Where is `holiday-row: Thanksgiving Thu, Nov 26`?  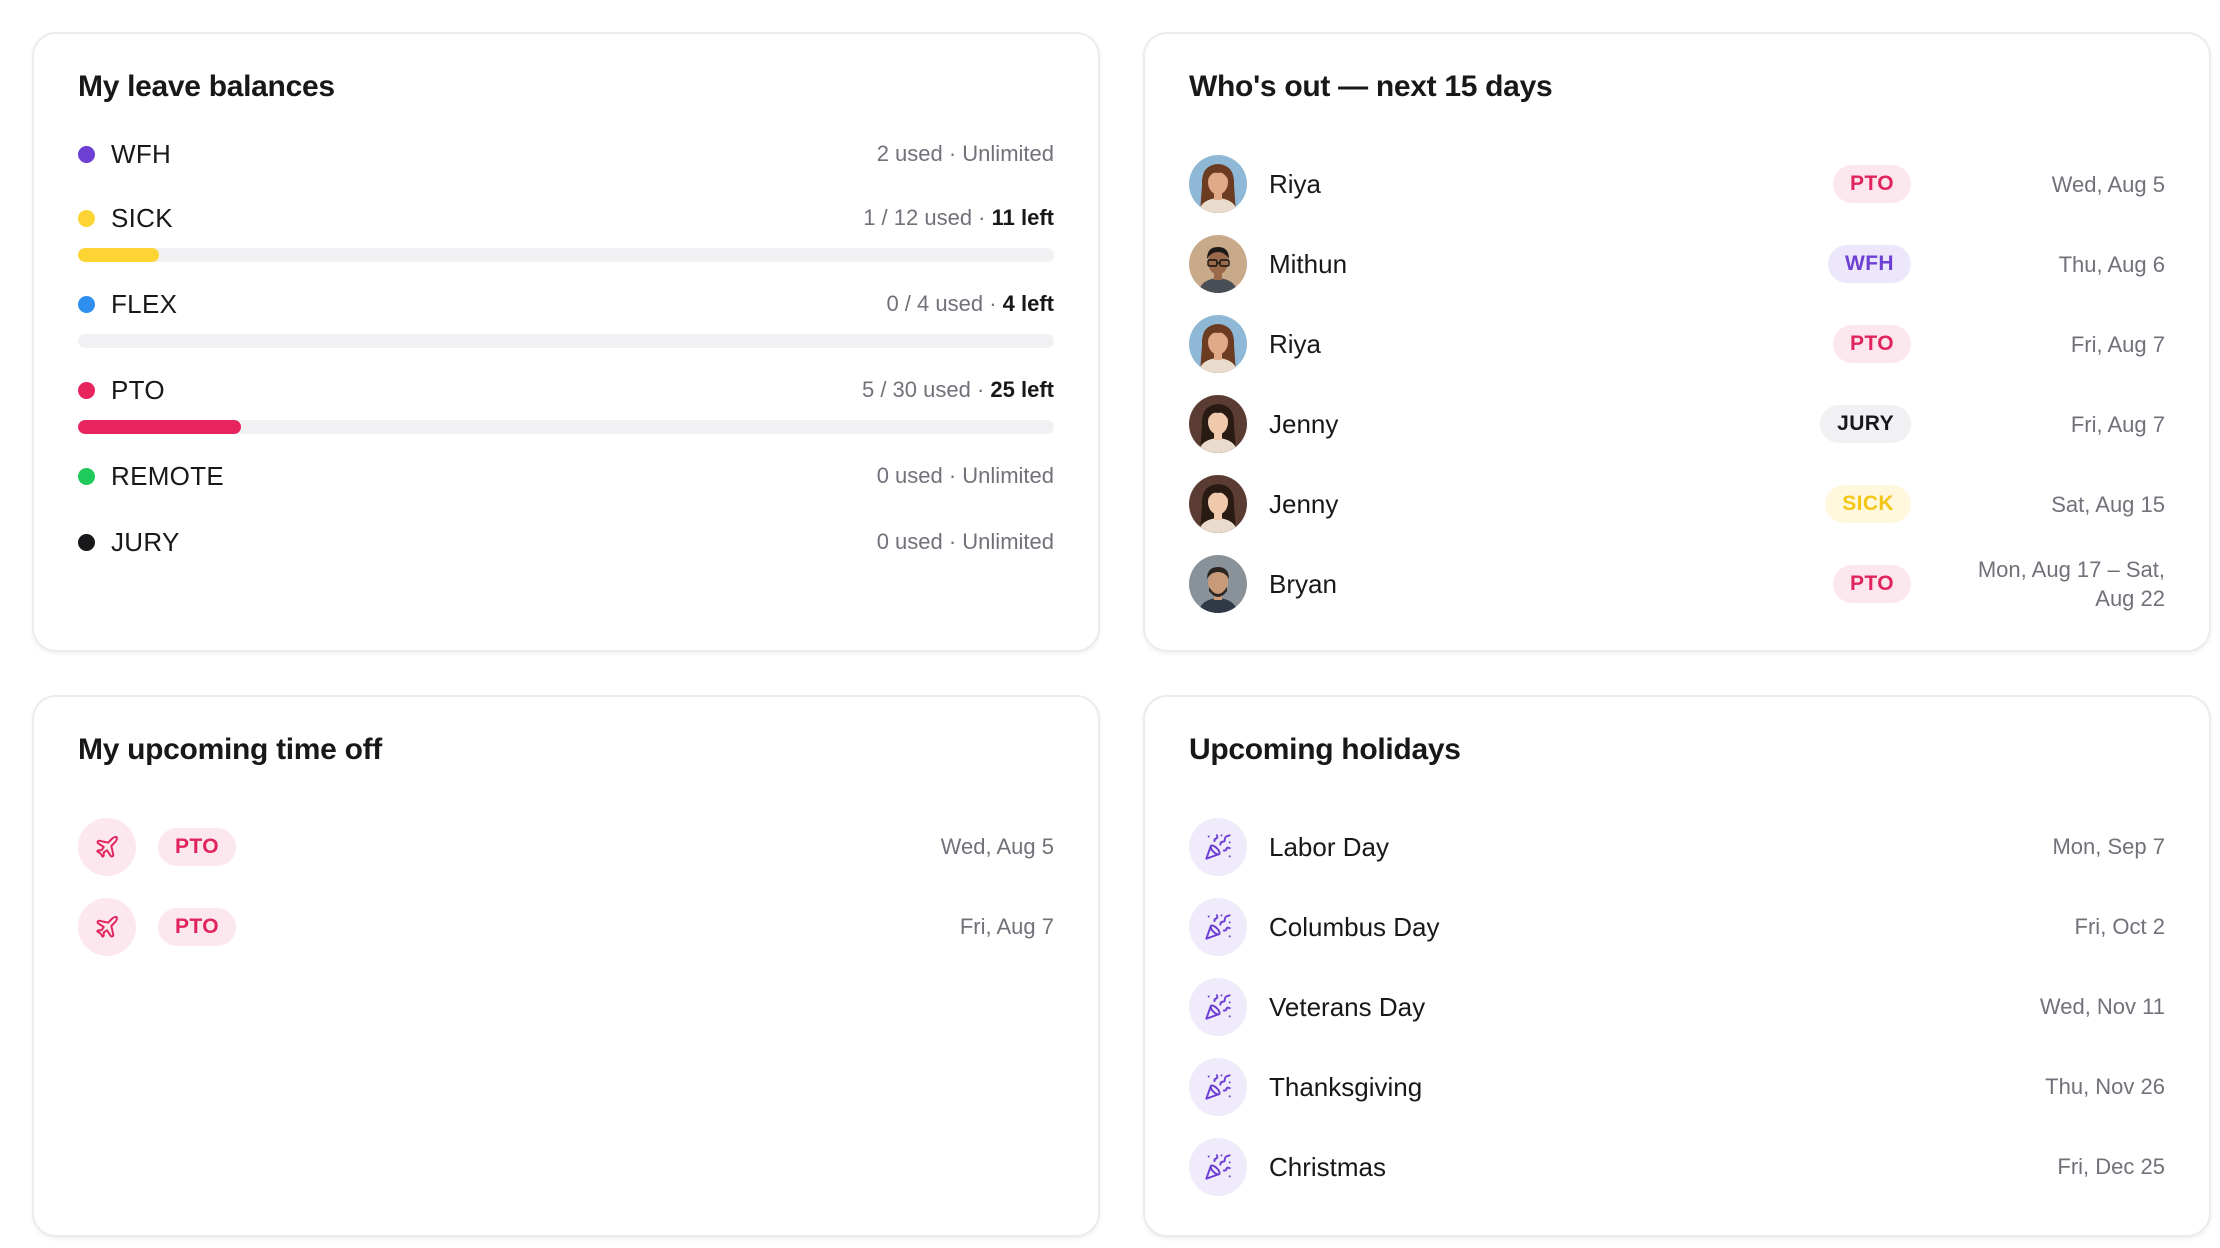 holiday-row: Thanksgiving Thu, Nov 26 is located at coordinates (1677, 1087).